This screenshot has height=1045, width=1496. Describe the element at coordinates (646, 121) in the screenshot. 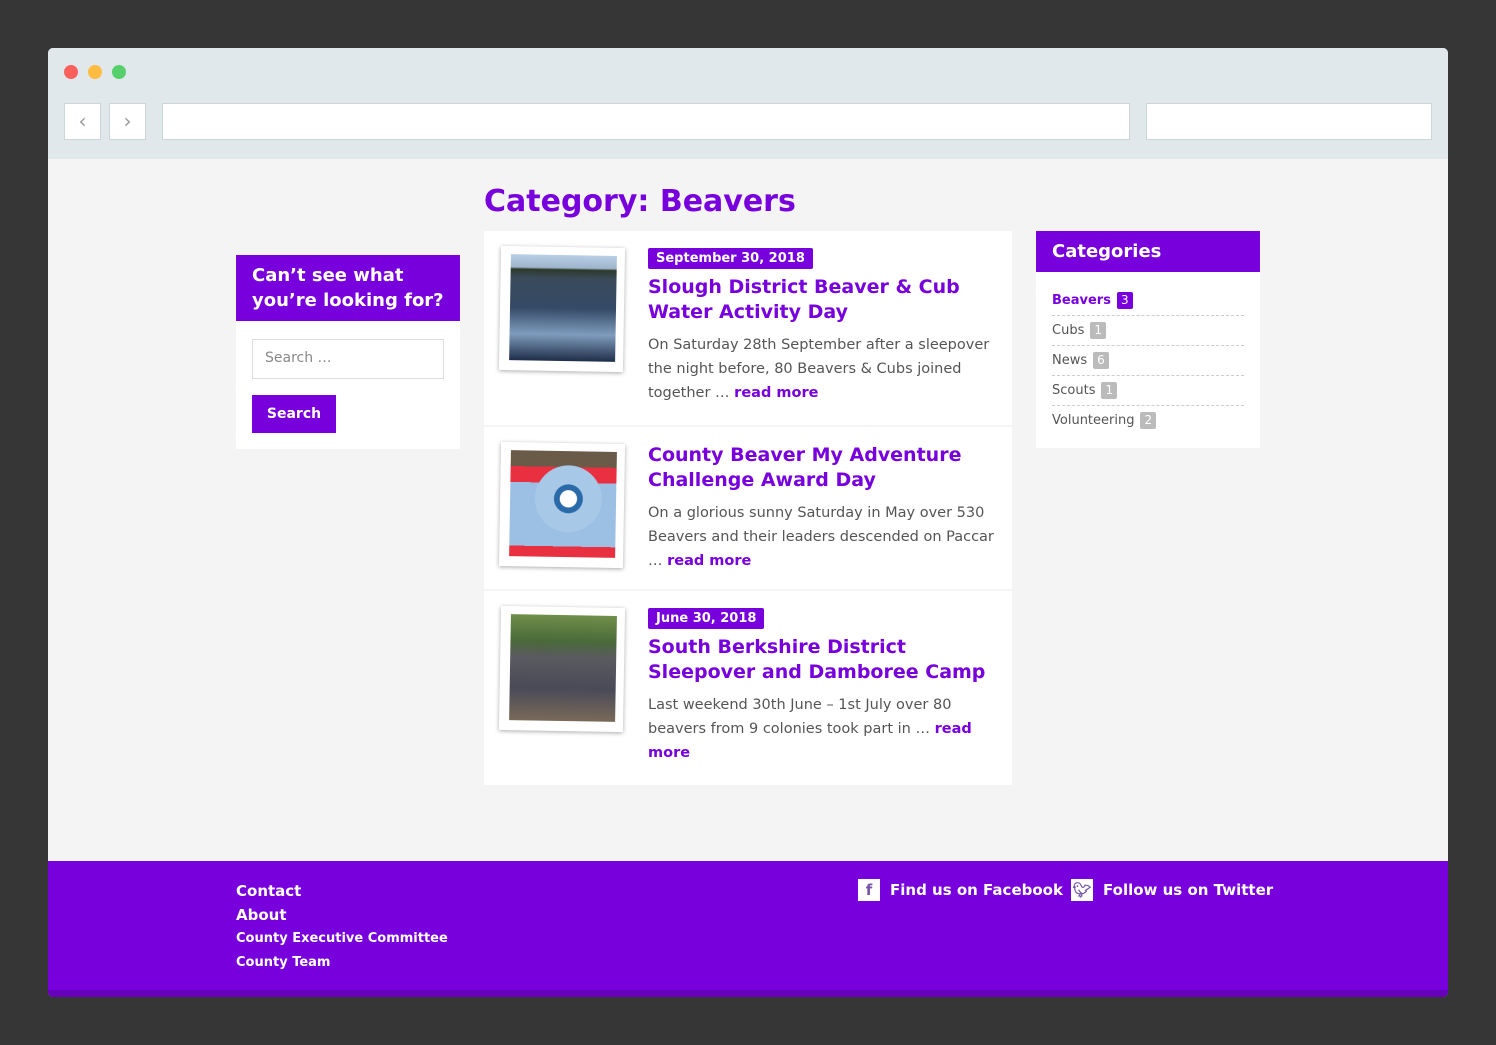

I see `address-bar` at that location.